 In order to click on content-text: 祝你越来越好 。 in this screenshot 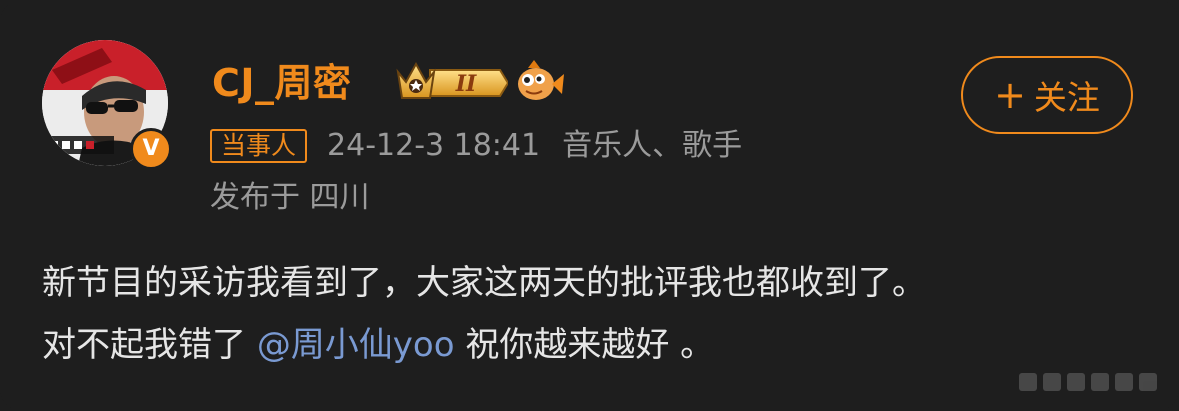, I will do `click(584, 345)`.